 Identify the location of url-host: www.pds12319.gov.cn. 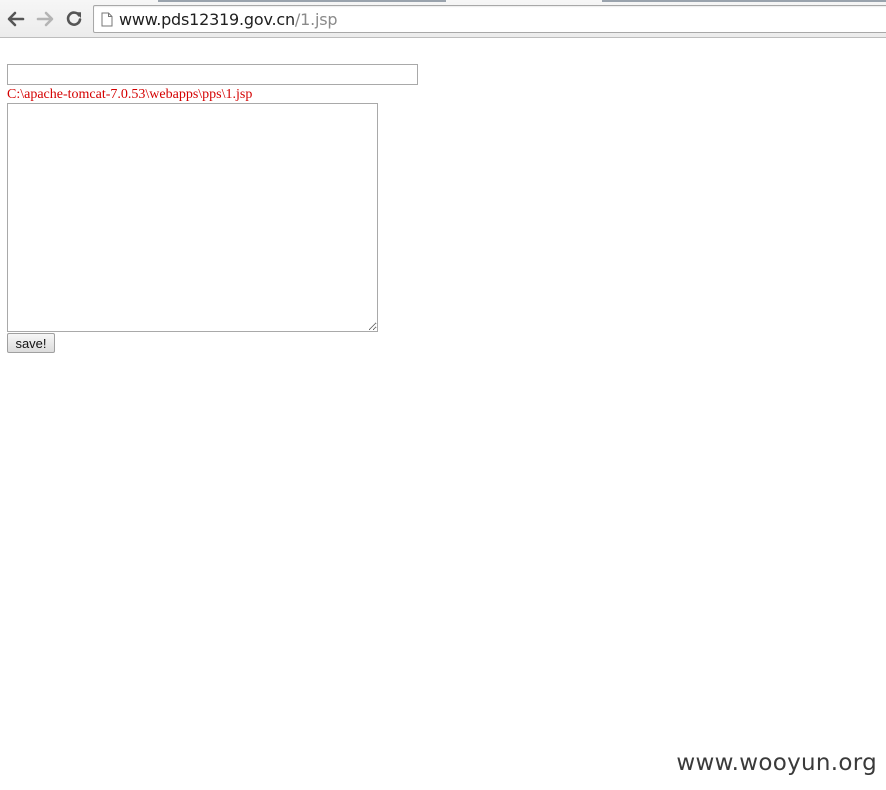
(207, 19).